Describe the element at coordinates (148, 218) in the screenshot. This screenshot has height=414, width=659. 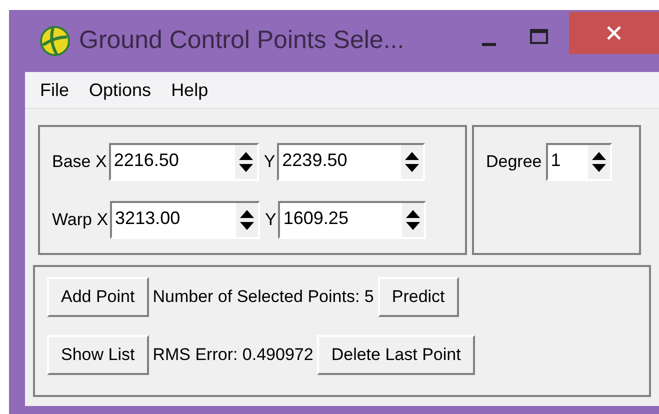
I see `field-value: 3213.00` at that location.